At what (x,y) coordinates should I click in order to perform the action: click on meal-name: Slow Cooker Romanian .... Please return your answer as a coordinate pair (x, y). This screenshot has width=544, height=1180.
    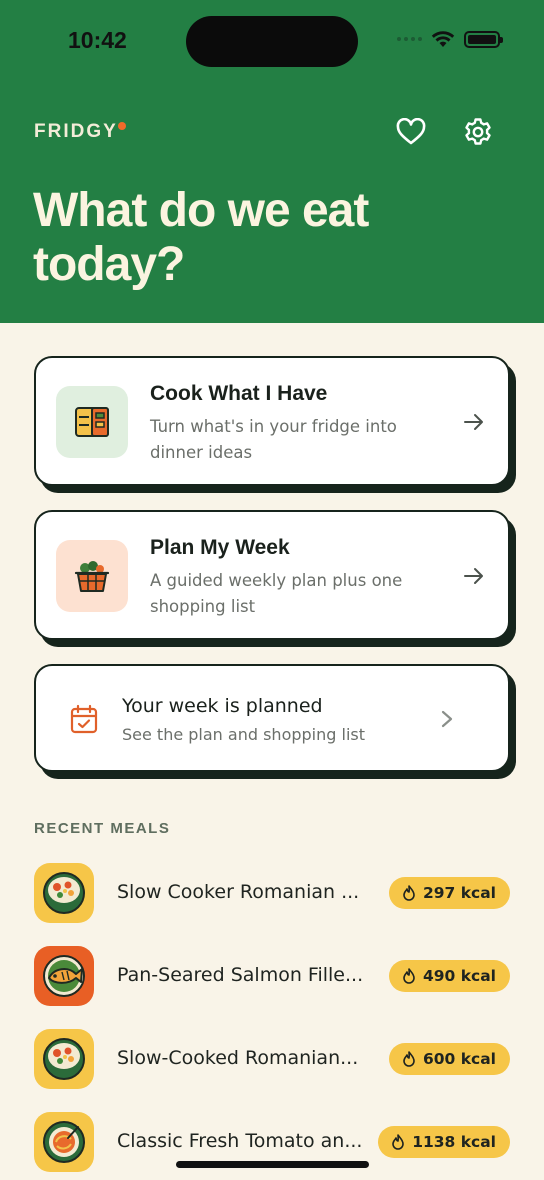
    Looking at the image, I should click on (238, 892).